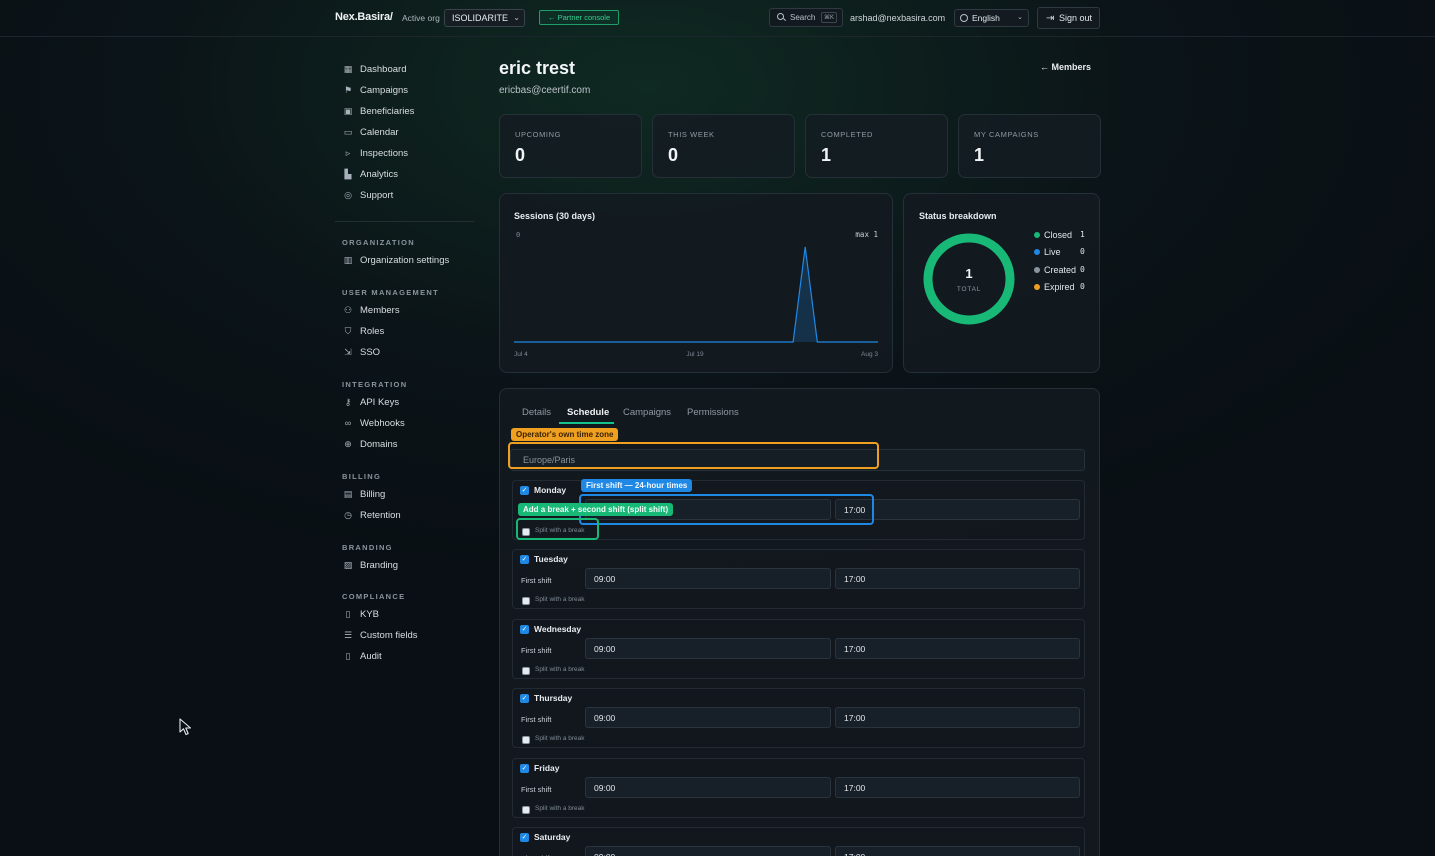  I want to click on sign-out-button: ⇥ Sign out, so click(1068, 18).